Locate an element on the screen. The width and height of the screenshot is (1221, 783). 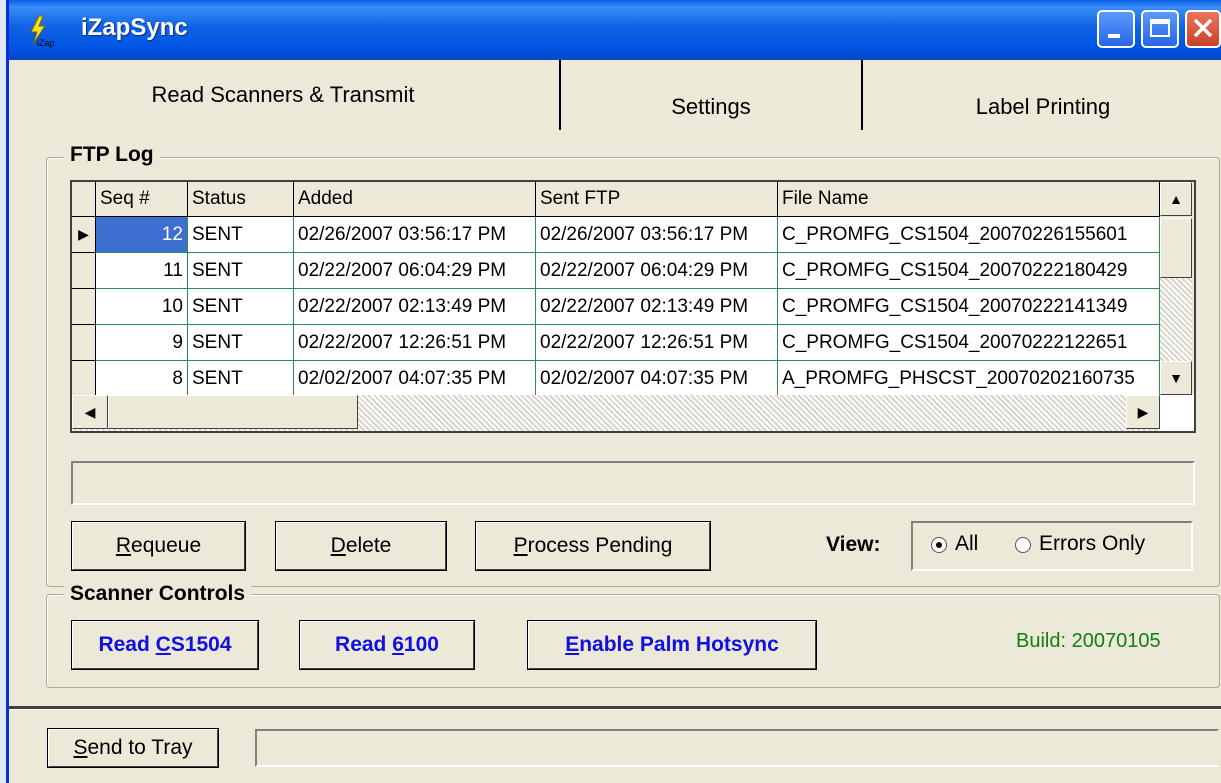
window-title: iZapSync is located at coordinates (134, 27).